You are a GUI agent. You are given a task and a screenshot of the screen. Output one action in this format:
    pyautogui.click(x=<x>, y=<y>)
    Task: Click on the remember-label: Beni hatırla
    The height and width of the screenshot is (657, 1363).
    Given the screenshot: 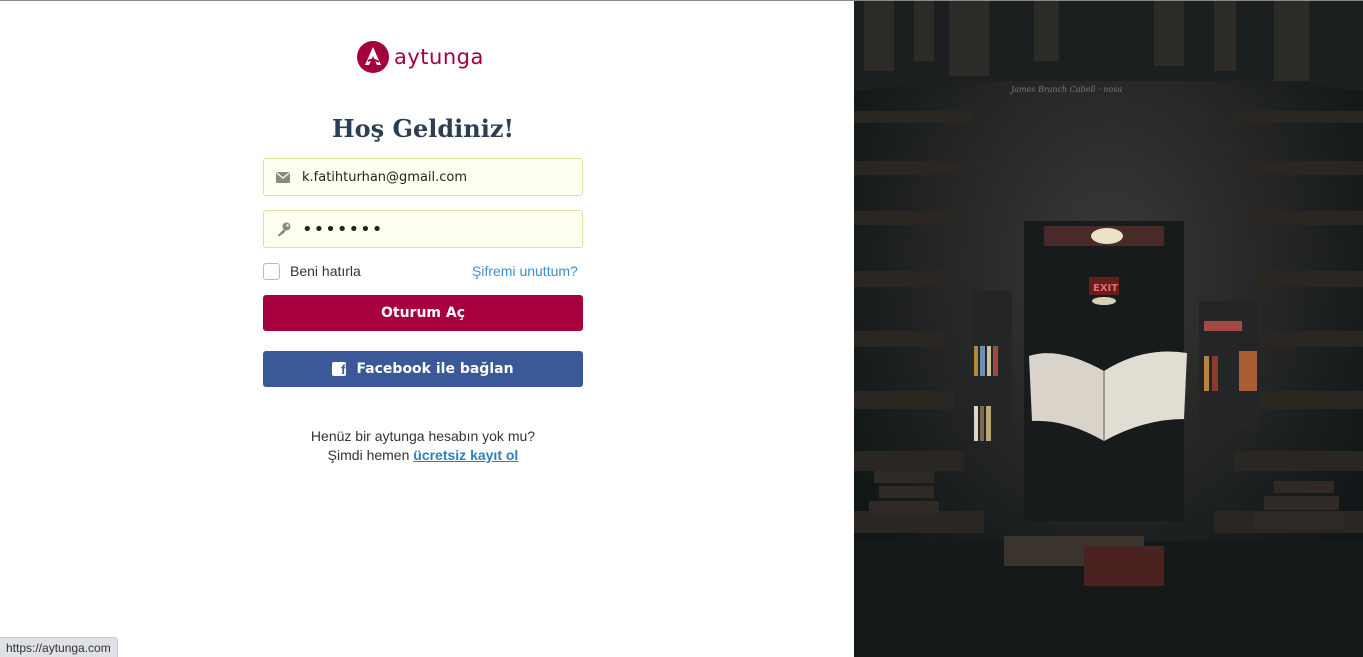 What is the action you would take?
    pyautogui.click(x=325, y=271)
    